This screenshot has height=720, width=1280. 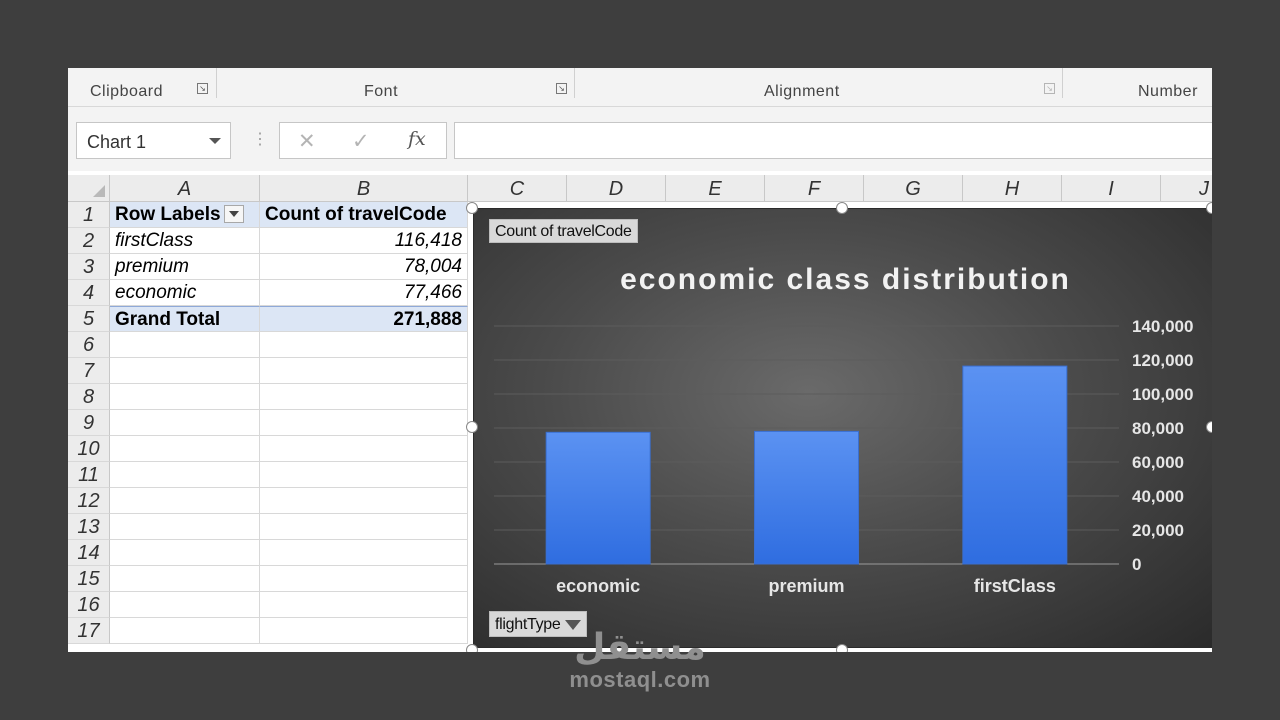 What do you see at coordinates (715, 188) in the screenshot?
I see `column-header-e: E` at bounding box center [715, 188].